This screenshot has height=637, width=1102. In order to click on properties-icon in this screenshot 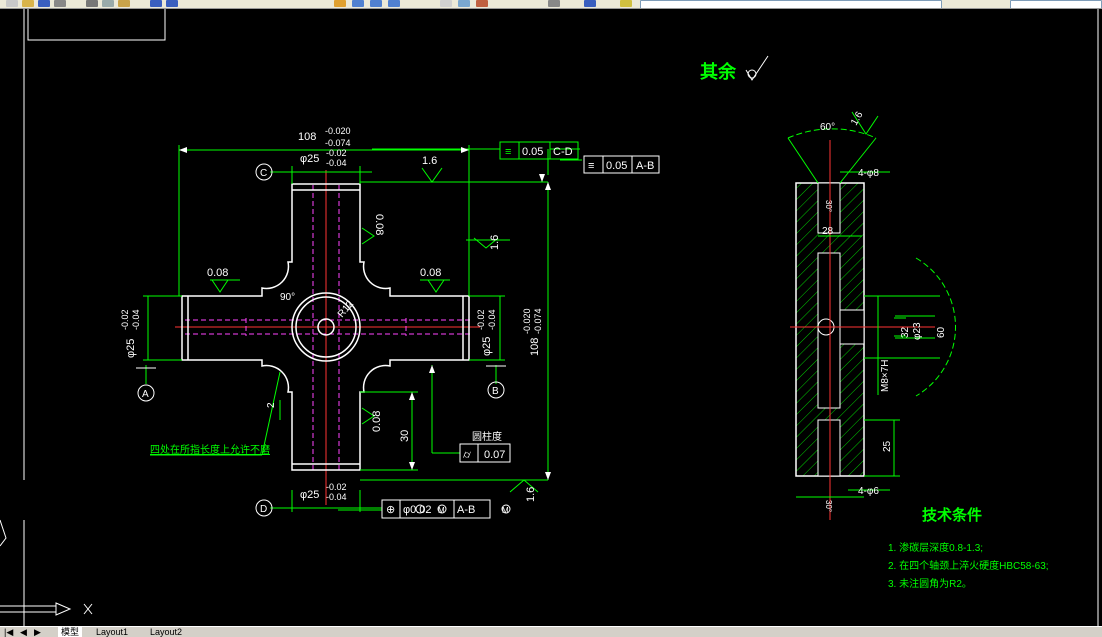, I will do `click(446, 3)`.